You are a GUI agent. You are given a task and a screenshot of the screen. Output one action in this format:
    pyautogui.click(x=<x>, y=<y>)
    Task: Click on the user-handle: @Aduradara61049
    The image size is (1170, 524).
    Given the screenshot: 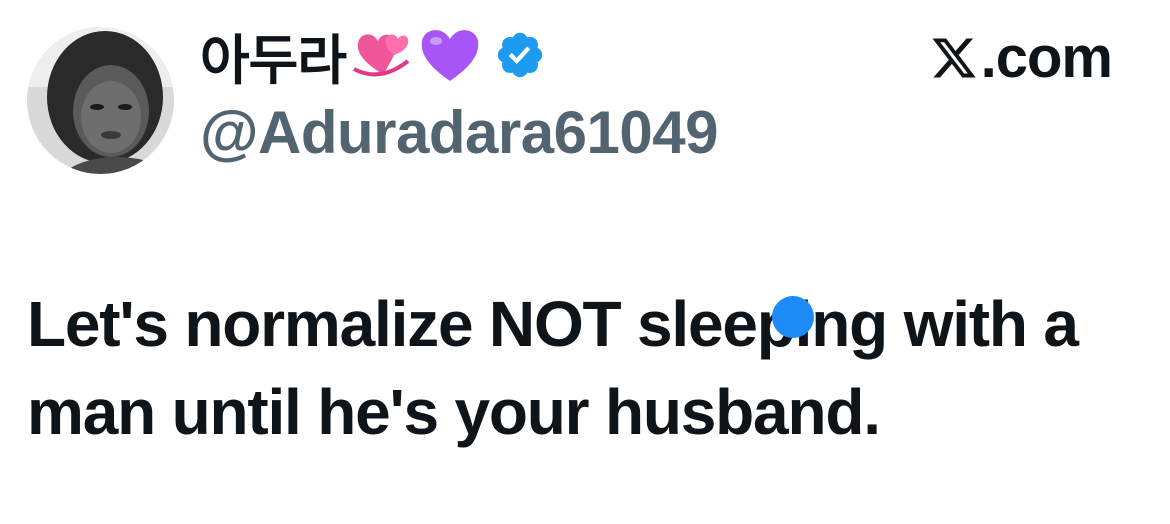 What is the action you would take?
    pyautogui.click(x=459, y=132)
    